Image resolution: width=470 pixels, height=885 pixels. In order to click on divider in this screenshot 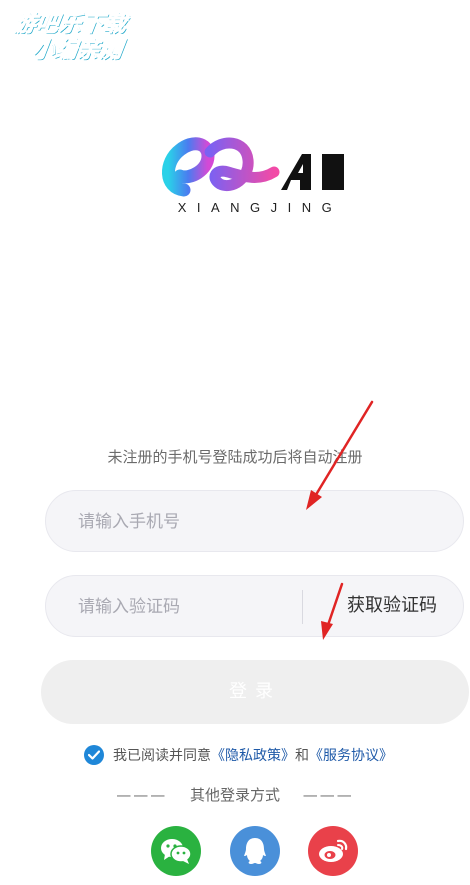, I will do `click(302, 607)`.